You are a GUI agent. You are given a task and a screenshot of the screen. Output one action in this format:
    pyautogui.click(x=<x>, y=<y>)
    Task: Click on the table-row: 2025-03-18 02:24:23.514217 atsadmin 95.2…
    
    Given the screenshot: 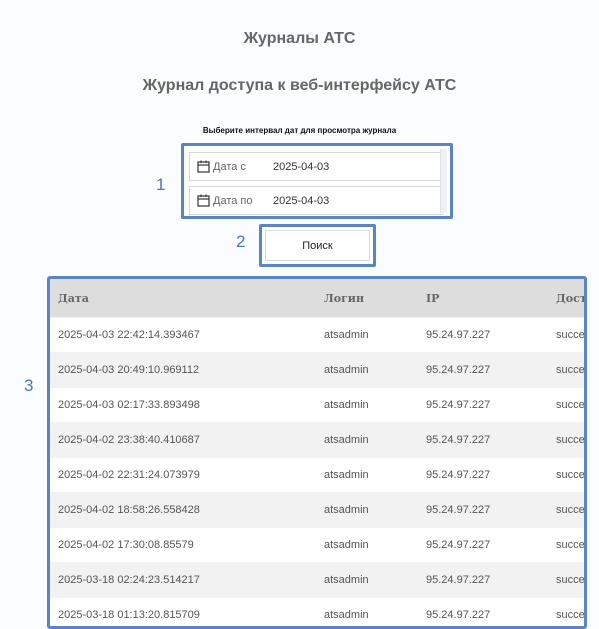 What is the action you would take?
    pyautogui.click(x=317, y=580)
    